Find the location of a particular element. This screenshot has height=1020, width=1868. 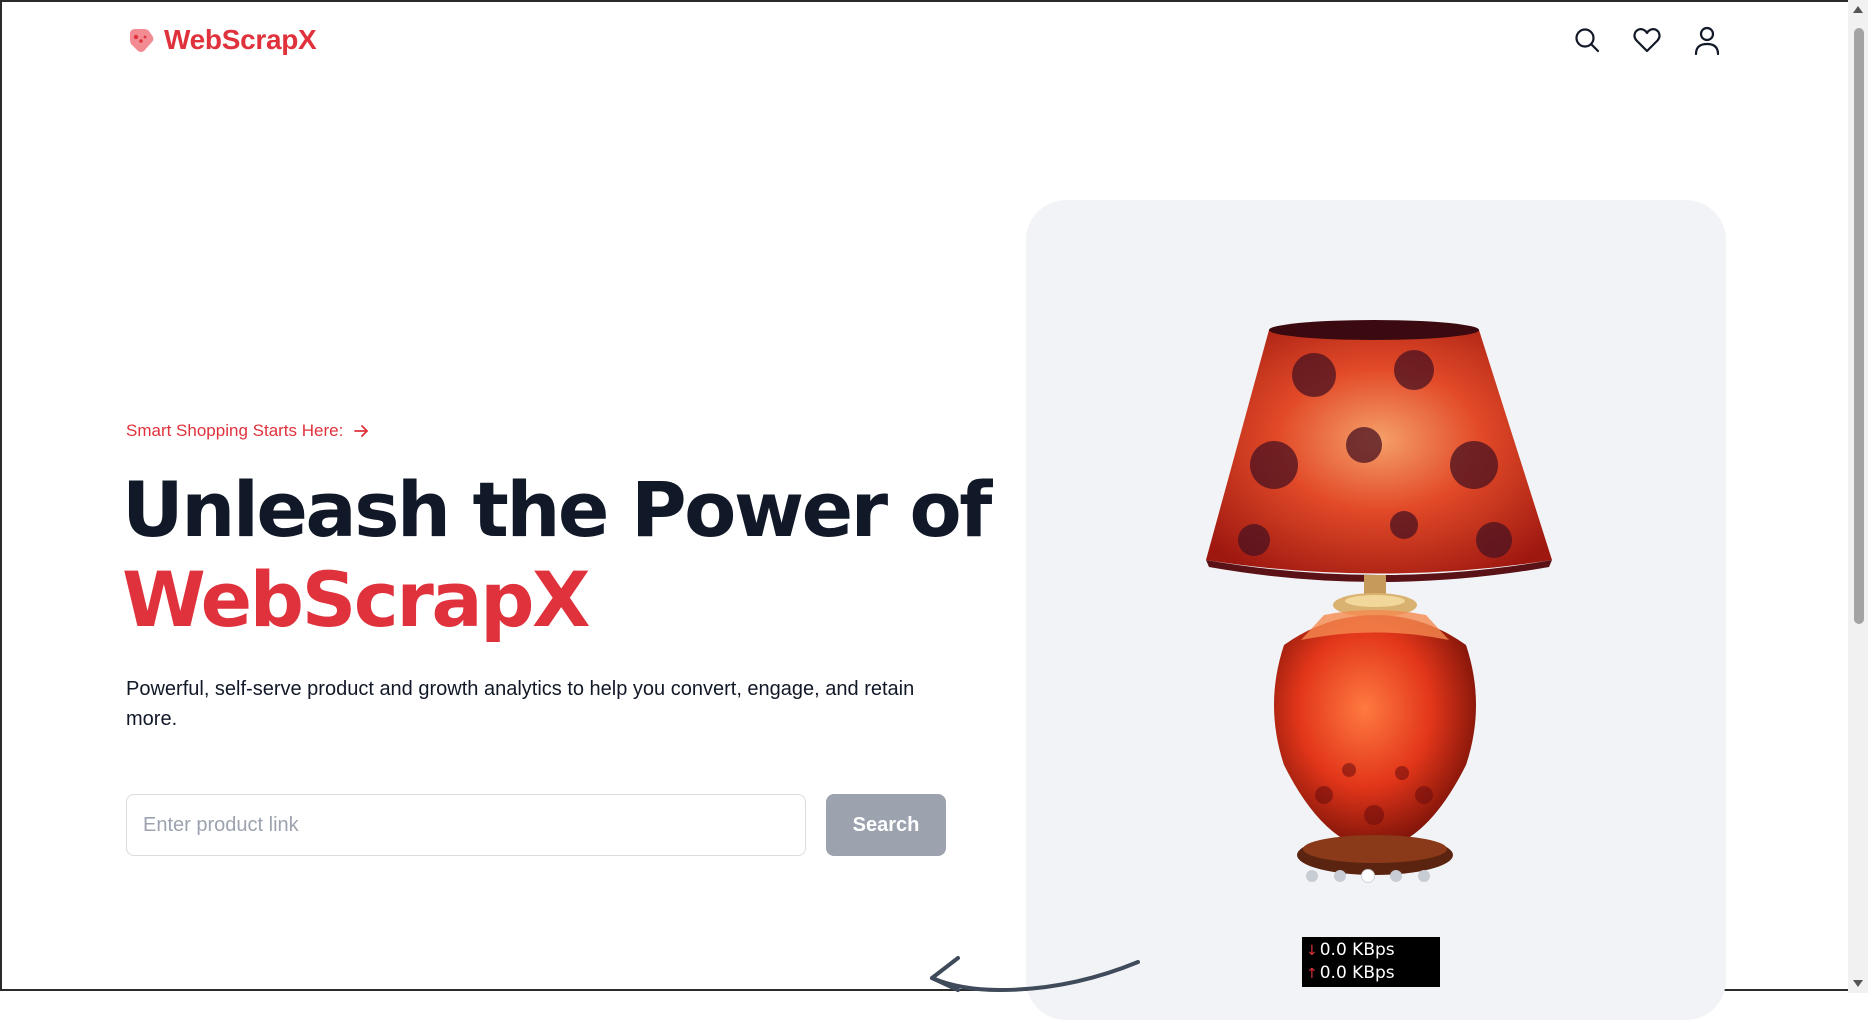

brand-name: WebScrapX is located at coordinates (240, 39).